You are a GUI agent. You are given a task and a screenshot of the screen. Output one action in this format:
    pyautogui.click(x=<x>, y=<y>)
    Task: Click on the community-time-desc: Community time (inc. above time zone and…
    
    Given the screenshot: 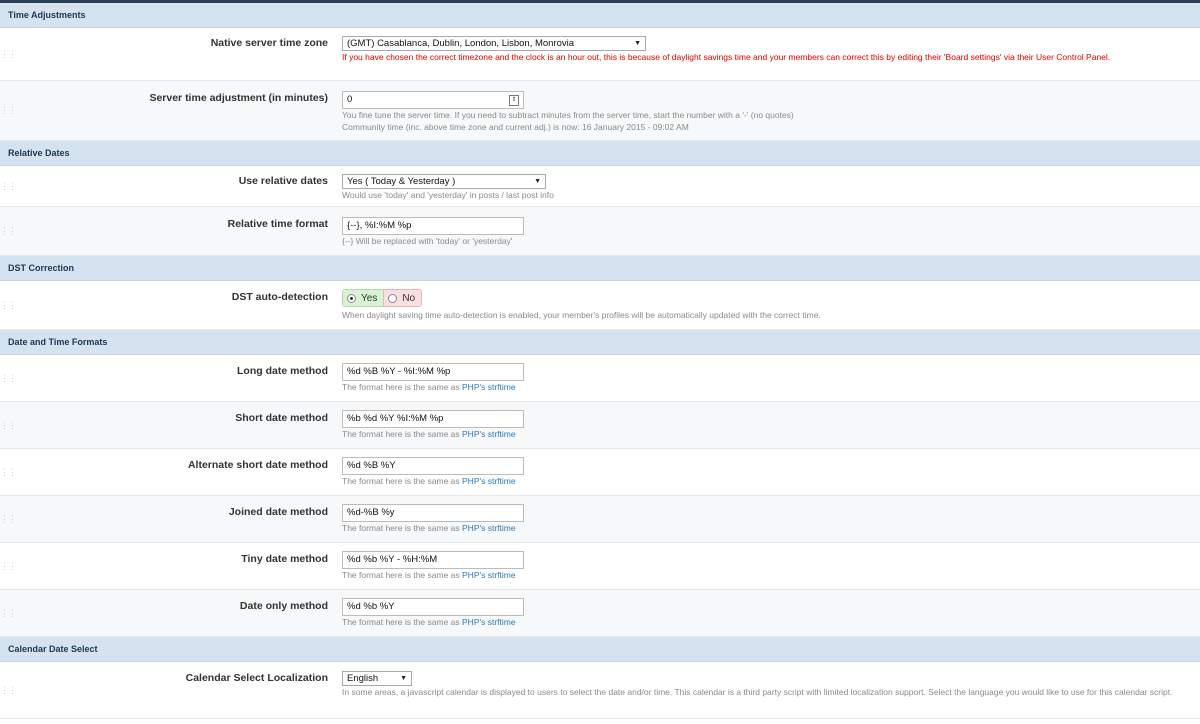 What is the action you would take?
    pyautogui.click(x=515, y=127)
    